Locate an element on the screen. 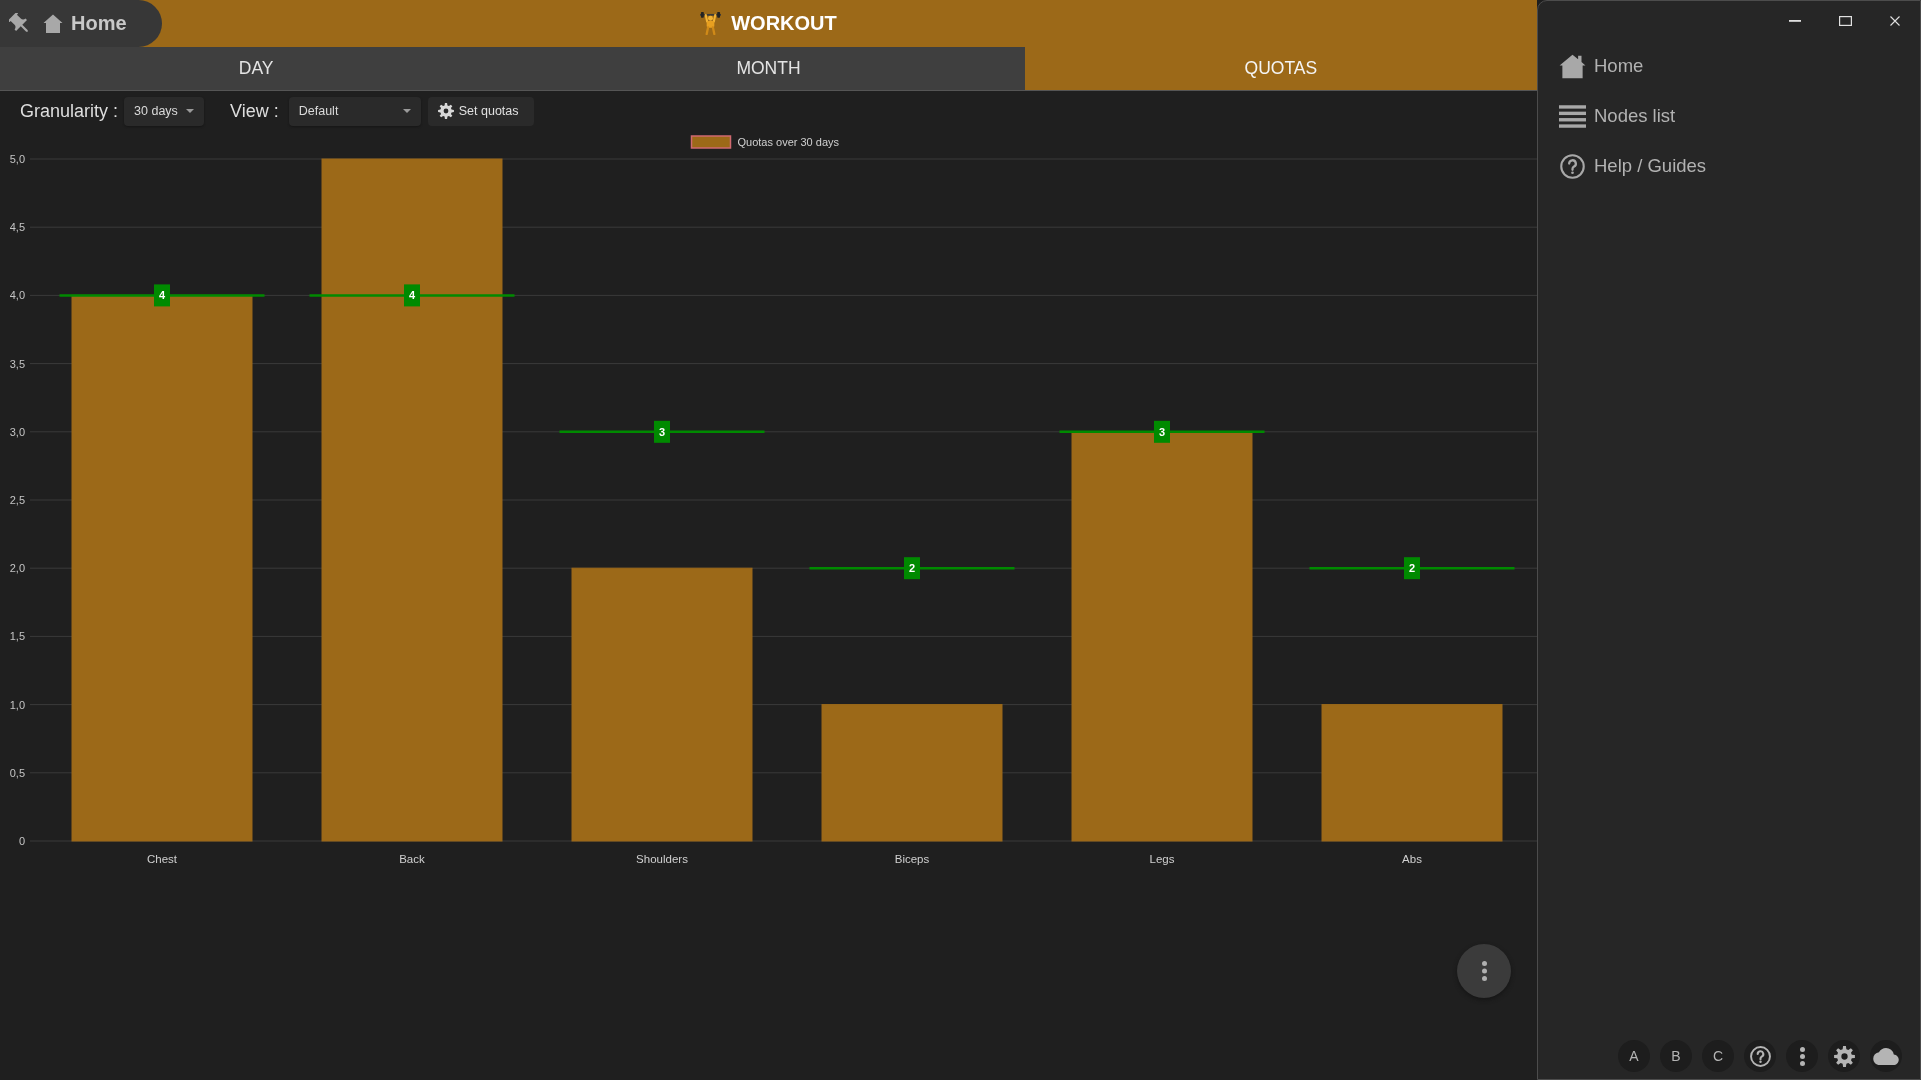 Image resolution: width=1921 pixels, height=1080 pixels. minimize-icon is located at coordinates (1795, 21).